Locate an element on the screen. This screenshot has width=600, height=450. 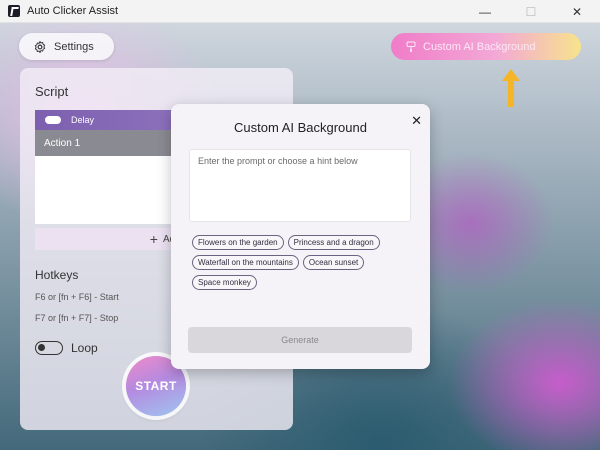
window-controls: — ☐ ✕ is located at coordinates (531, 11).